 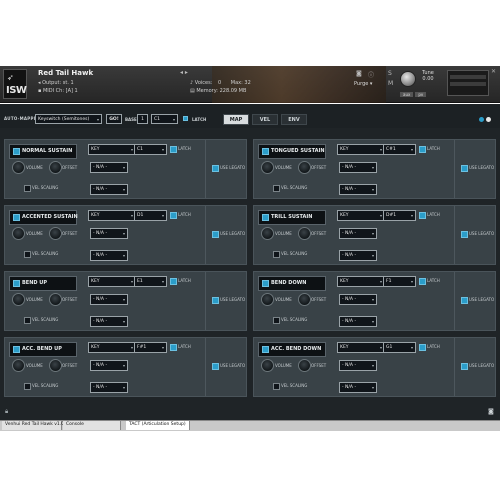 What do you see at coordinates (114, 119) in the screenshot?
I see `go-button: GO!` at bounding box center [114, 119].